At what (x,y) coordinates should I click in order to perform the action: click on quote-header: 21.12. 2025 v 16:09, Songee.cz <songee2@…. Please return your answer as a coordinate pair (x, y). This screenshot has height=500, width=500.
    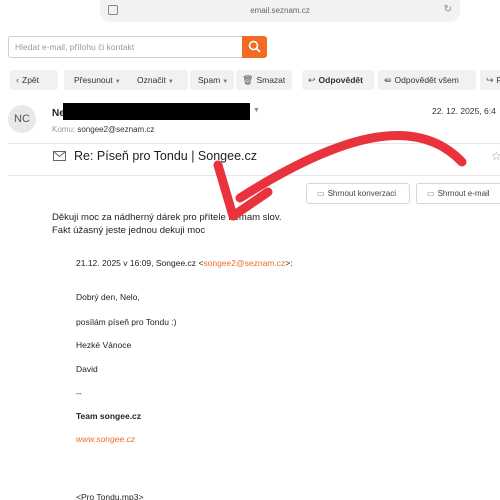
    Looking at the image, I should click on (184, 263).